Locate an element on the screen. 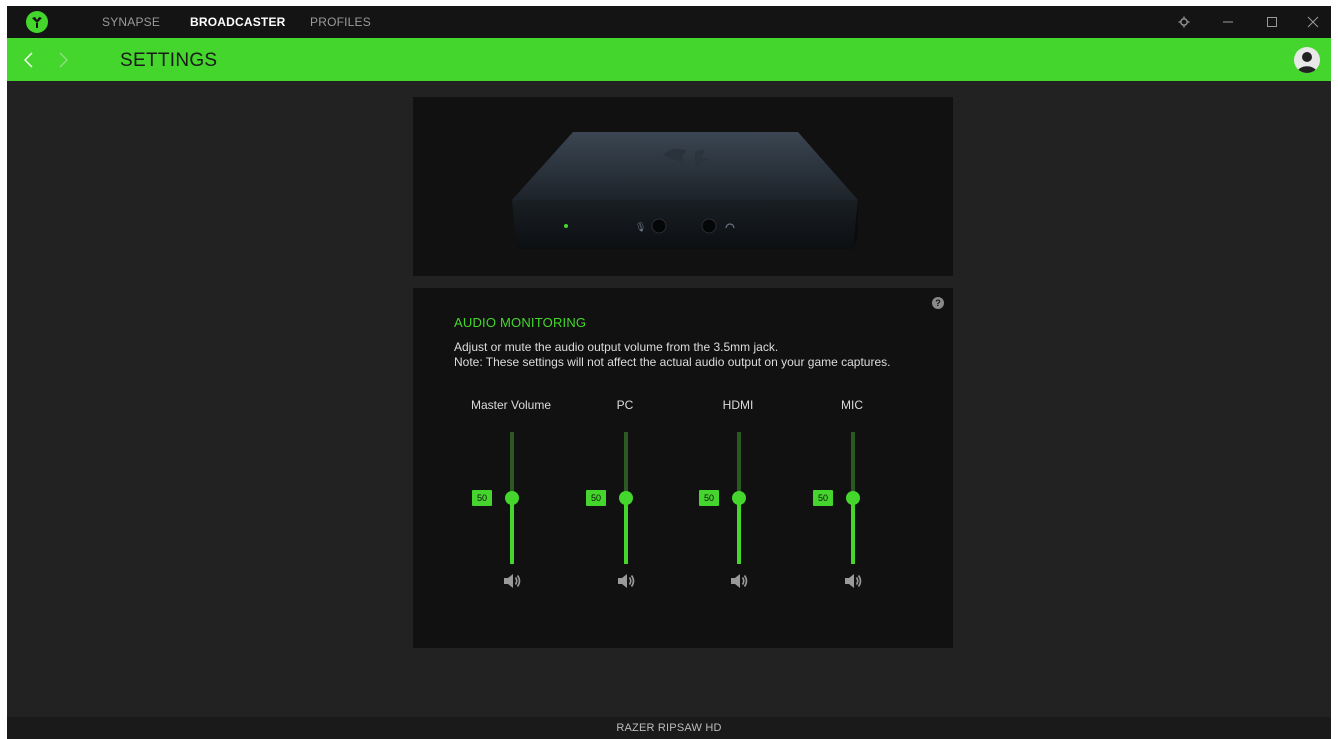  chevron-right-icon is located at coordinates (63, 60).